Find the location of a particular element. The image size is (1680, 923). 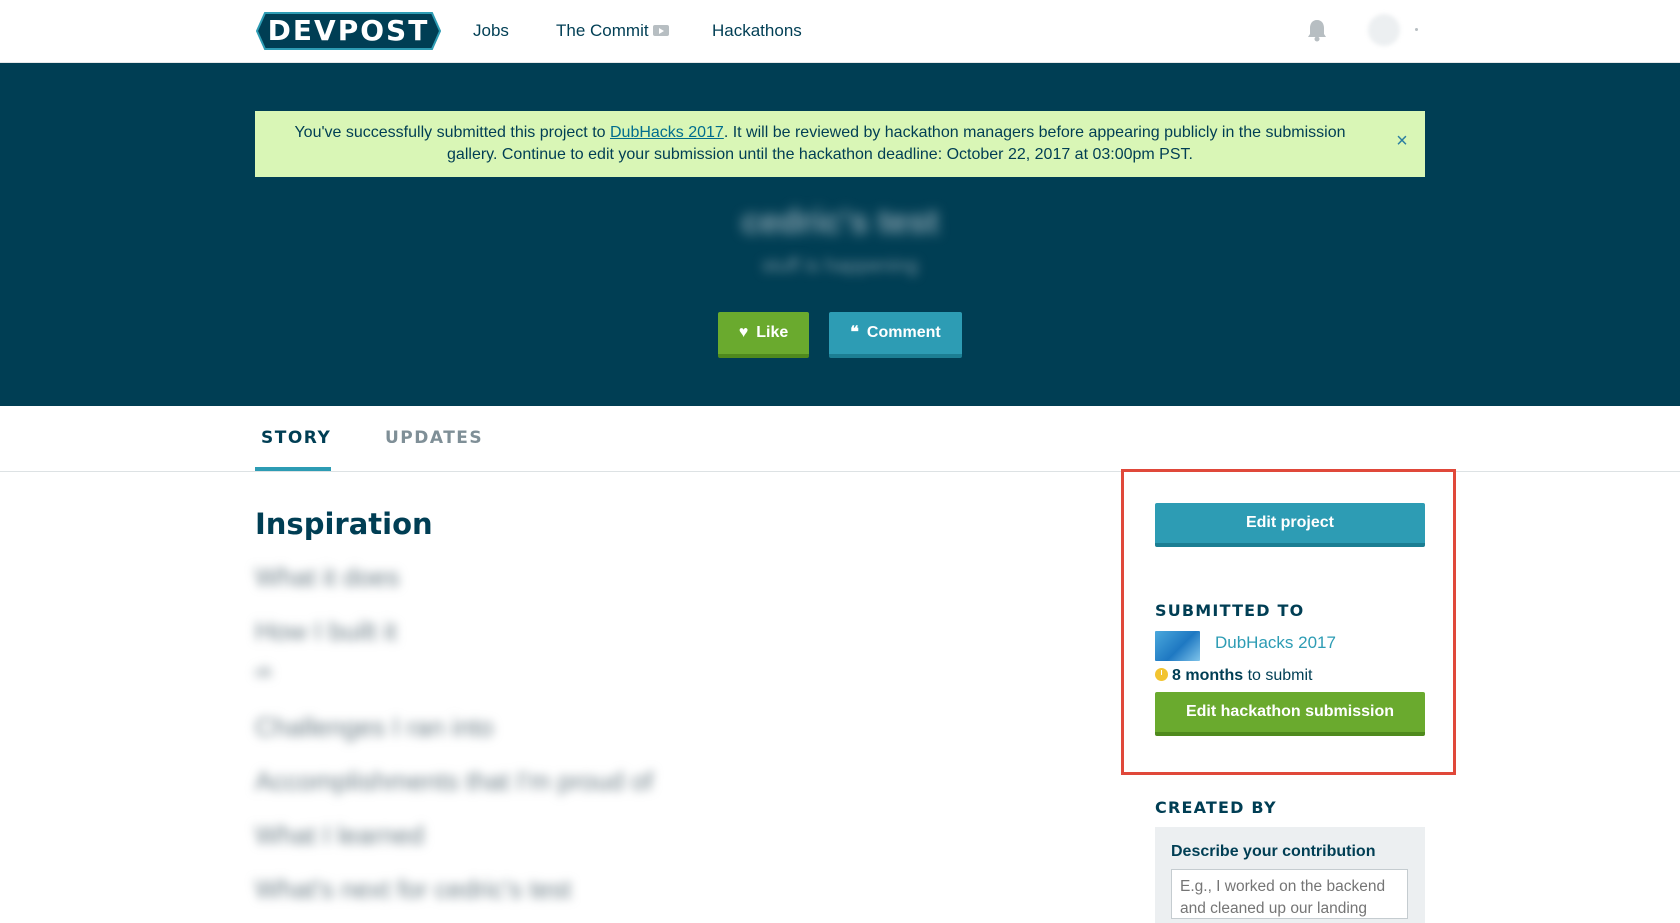

nav-link-hackathons: Hackathons is located at coordinates (757, 31).